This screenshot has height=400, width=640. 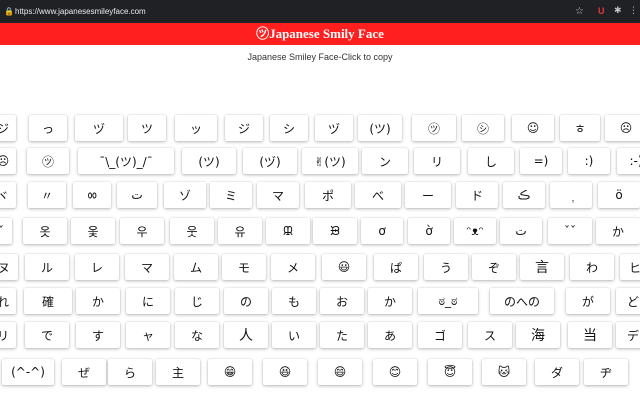 What do you see at coordinates (475, 231) in the screenshot?
I see `smiley-tile: ᵔᴥᵔ` at bounding box center [475, 231].